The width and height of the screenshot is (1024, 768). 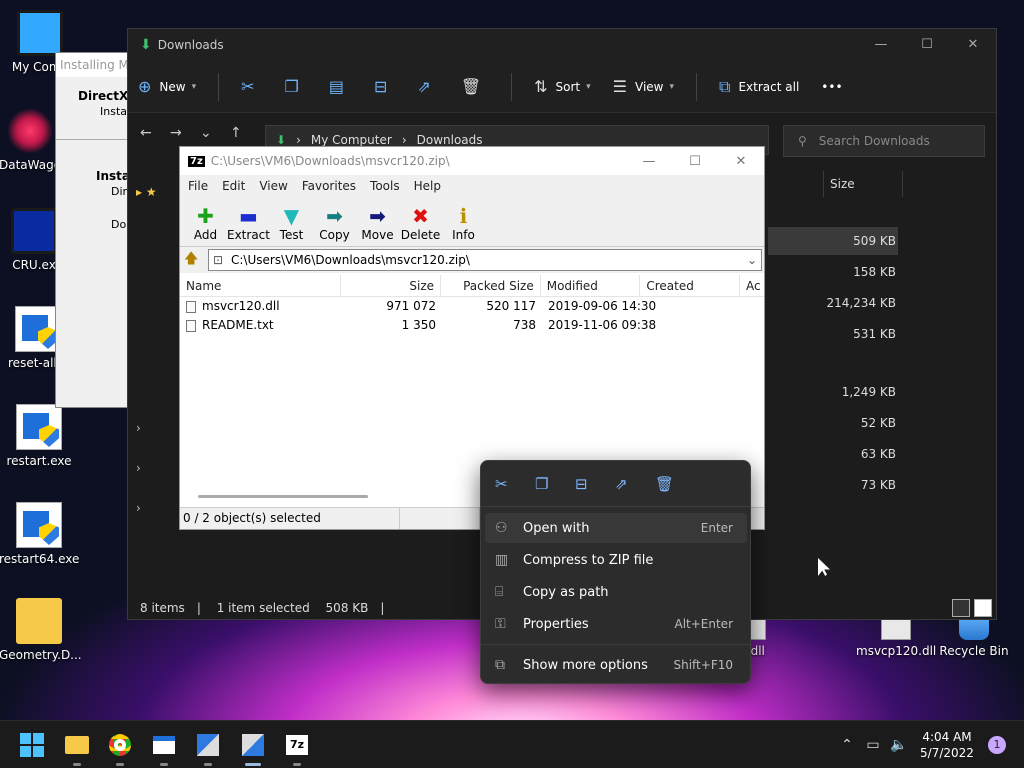 I want to click on info-button: ℹ Info, so click(x=463, y=223).